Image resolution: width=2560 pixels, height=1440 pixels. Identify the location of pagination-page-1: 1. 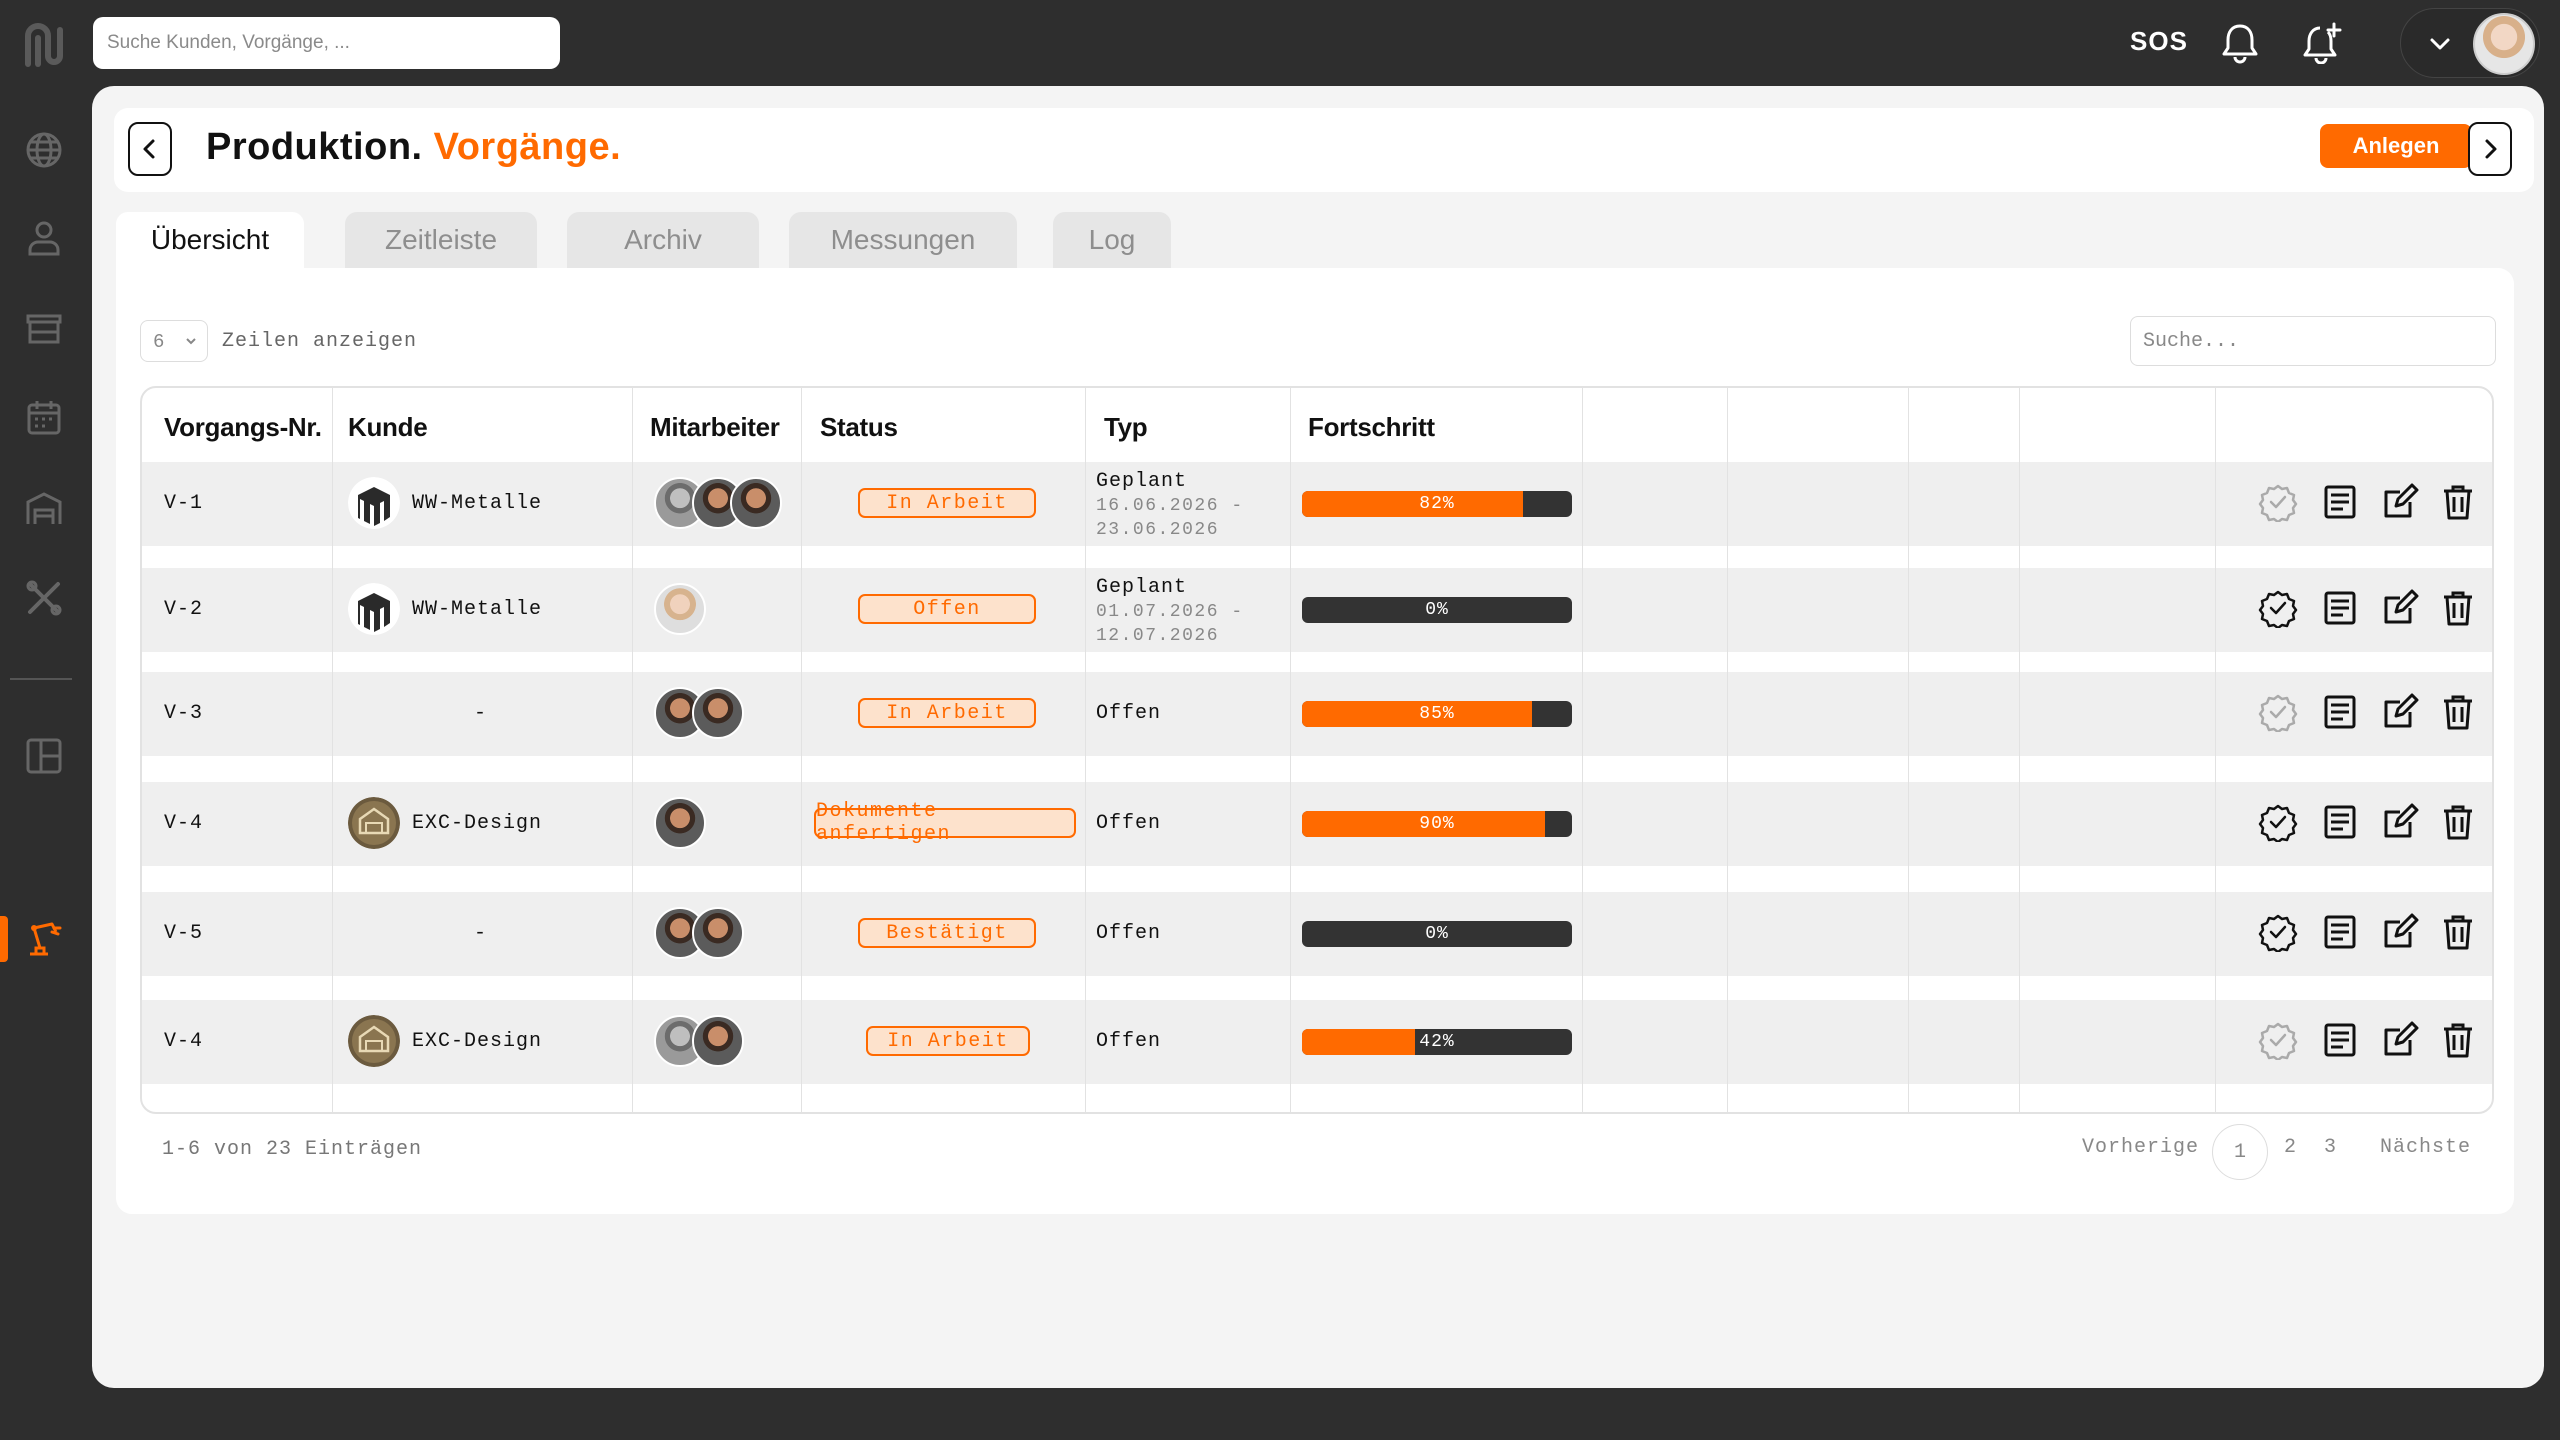
(2240, 1152).